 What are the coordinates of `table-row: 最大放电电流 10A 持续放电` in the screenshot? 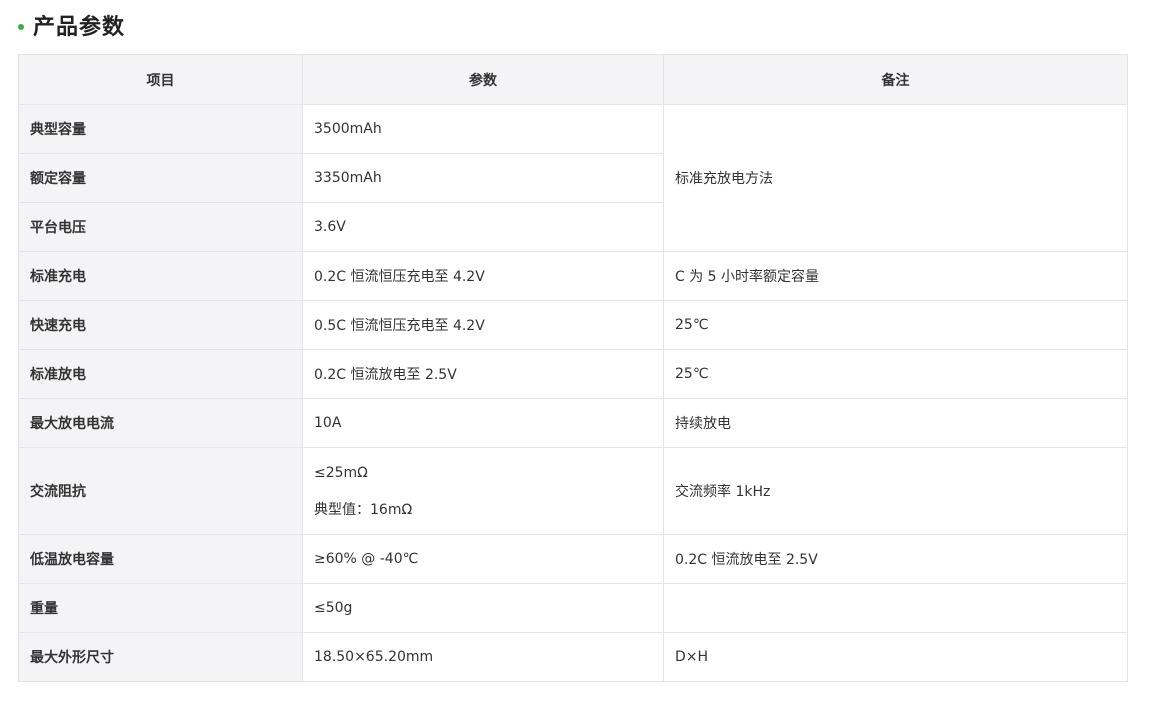 It's located at (573, 423).